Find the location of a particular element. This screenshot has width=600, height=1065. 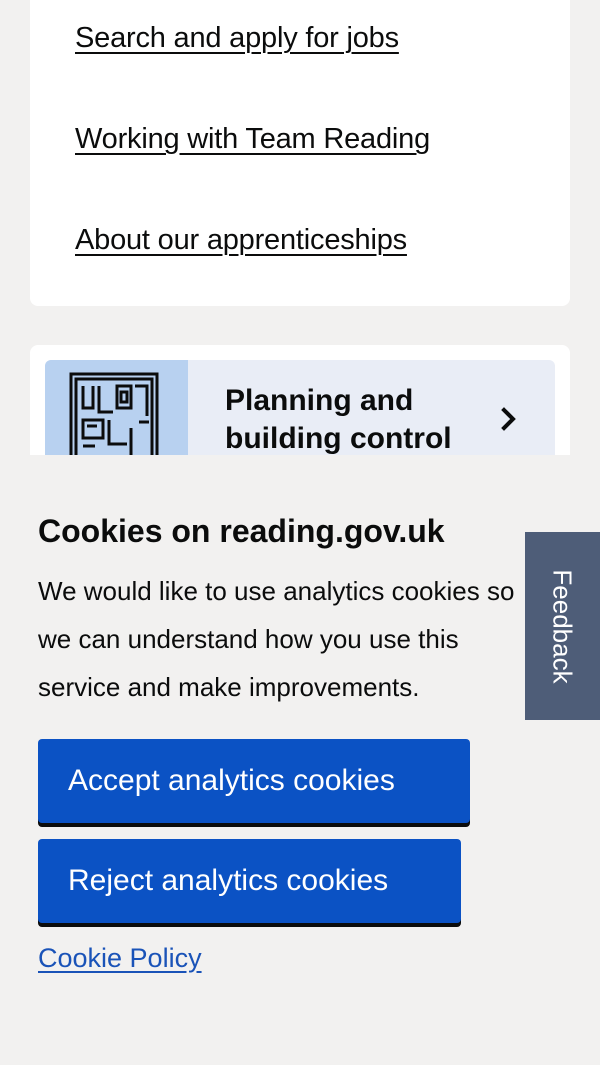

feedback-tab: Feedback is located at coordinates (562, 626).